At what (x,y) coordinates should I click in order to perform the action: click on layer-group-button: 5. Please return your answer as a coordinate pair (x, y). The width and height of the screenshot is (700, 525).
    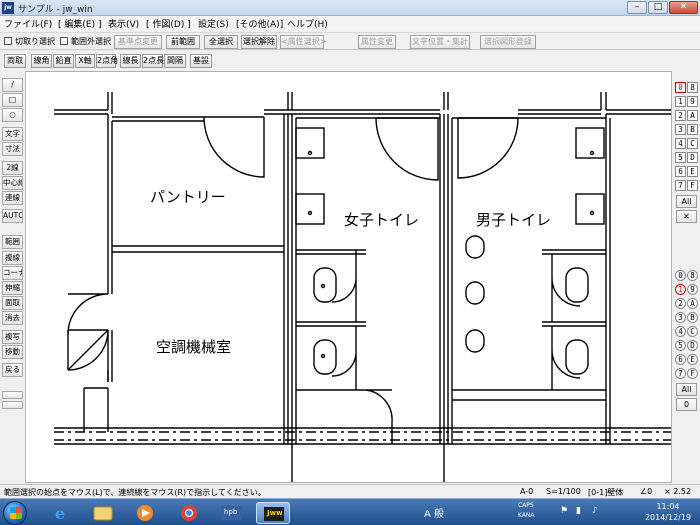
    Looking at the image, I should click on (680, 345).